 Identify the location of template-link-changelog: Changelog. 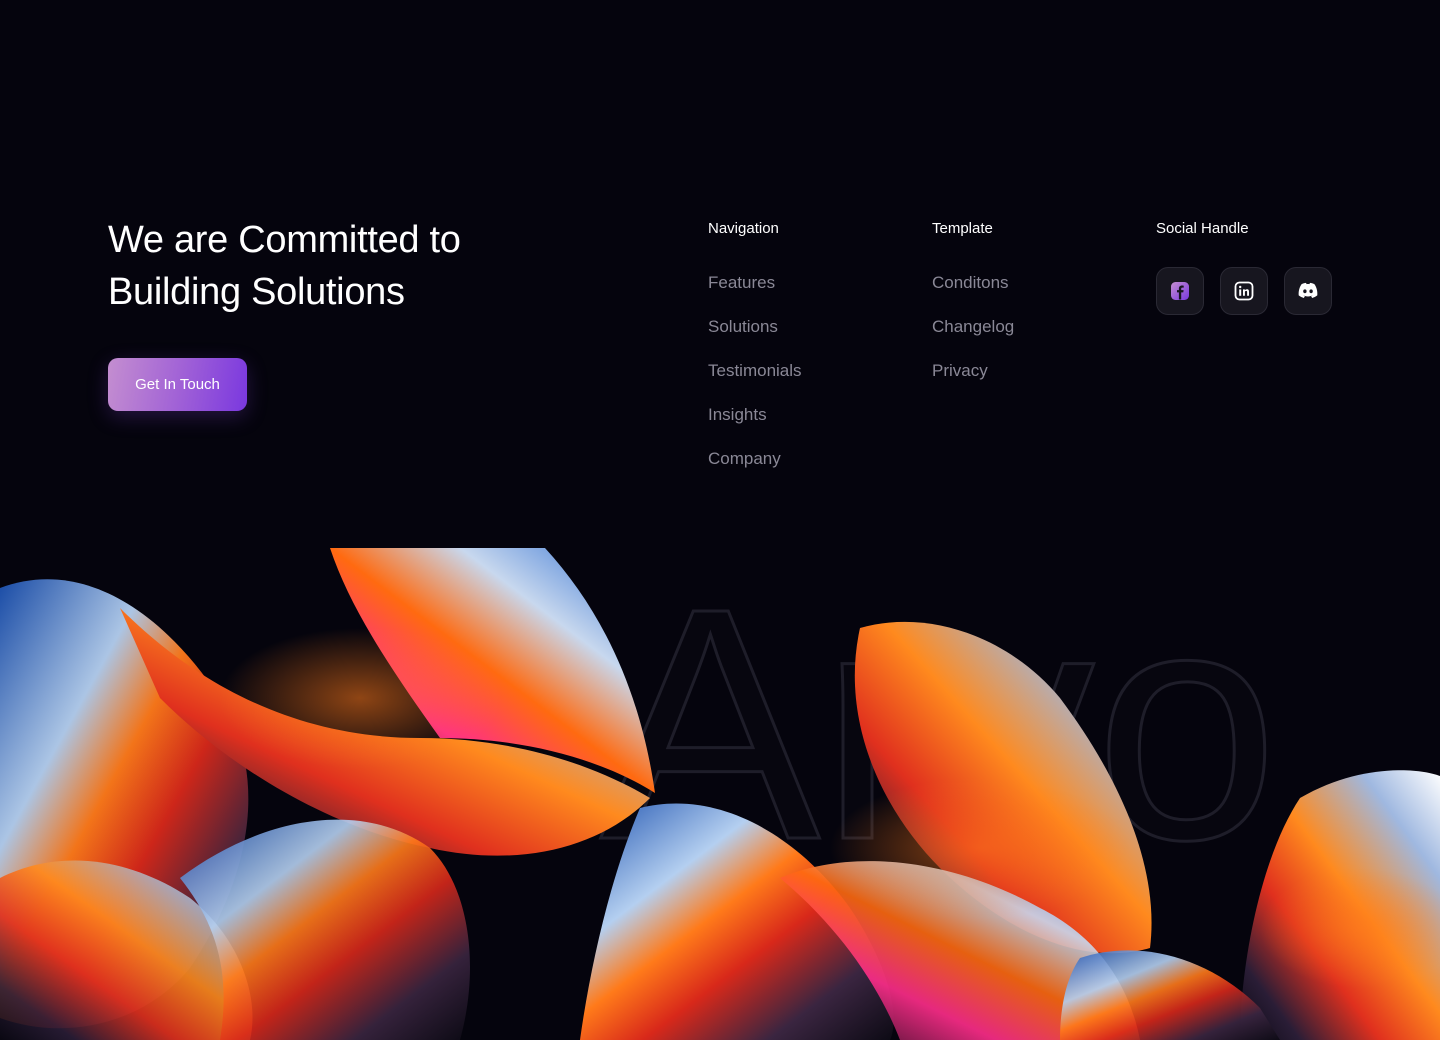
(973, 326).